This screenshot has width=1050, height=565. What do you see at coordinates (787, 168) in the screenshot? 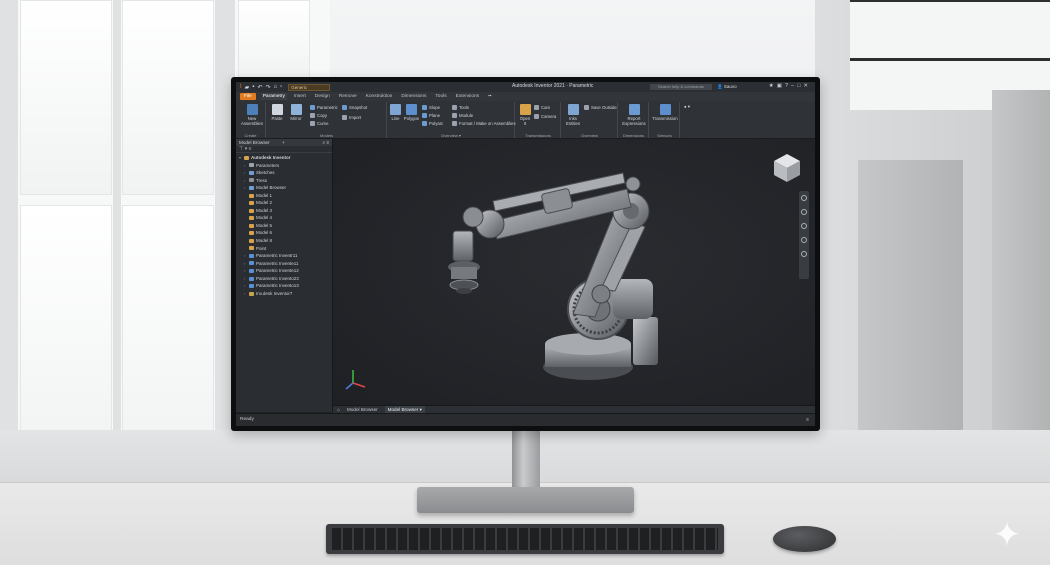
I see `viewcube` at bounding box center [787, 168].